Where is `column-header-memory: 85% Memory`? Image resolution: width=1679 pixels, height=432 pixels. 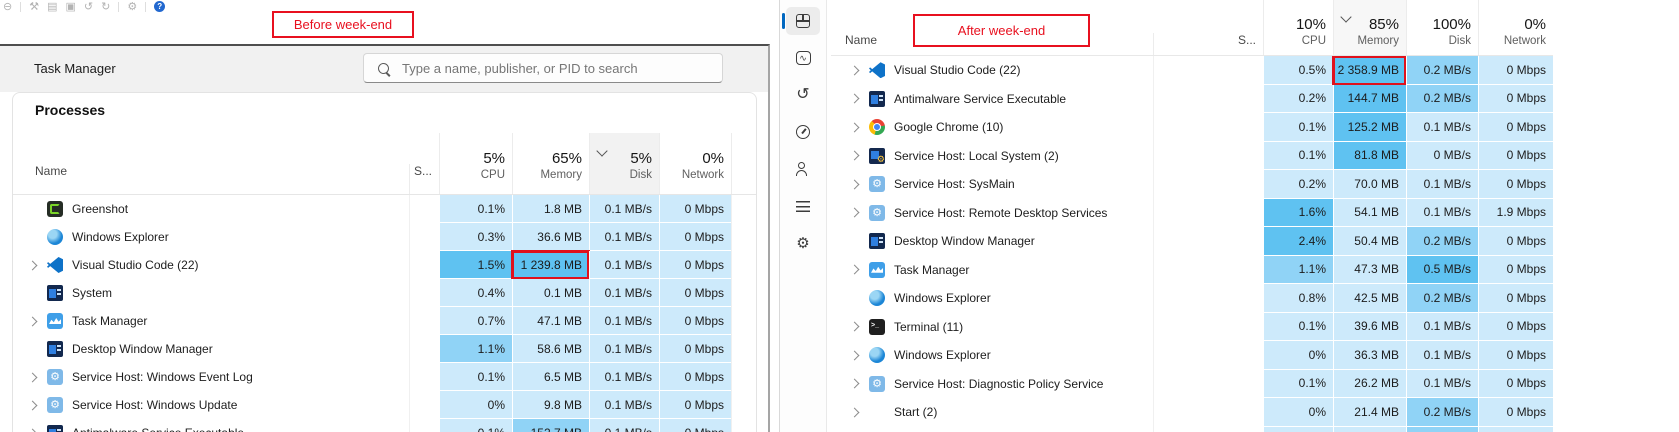 column-header-memory: 85% Memory is located at coordinates (1369, 27).